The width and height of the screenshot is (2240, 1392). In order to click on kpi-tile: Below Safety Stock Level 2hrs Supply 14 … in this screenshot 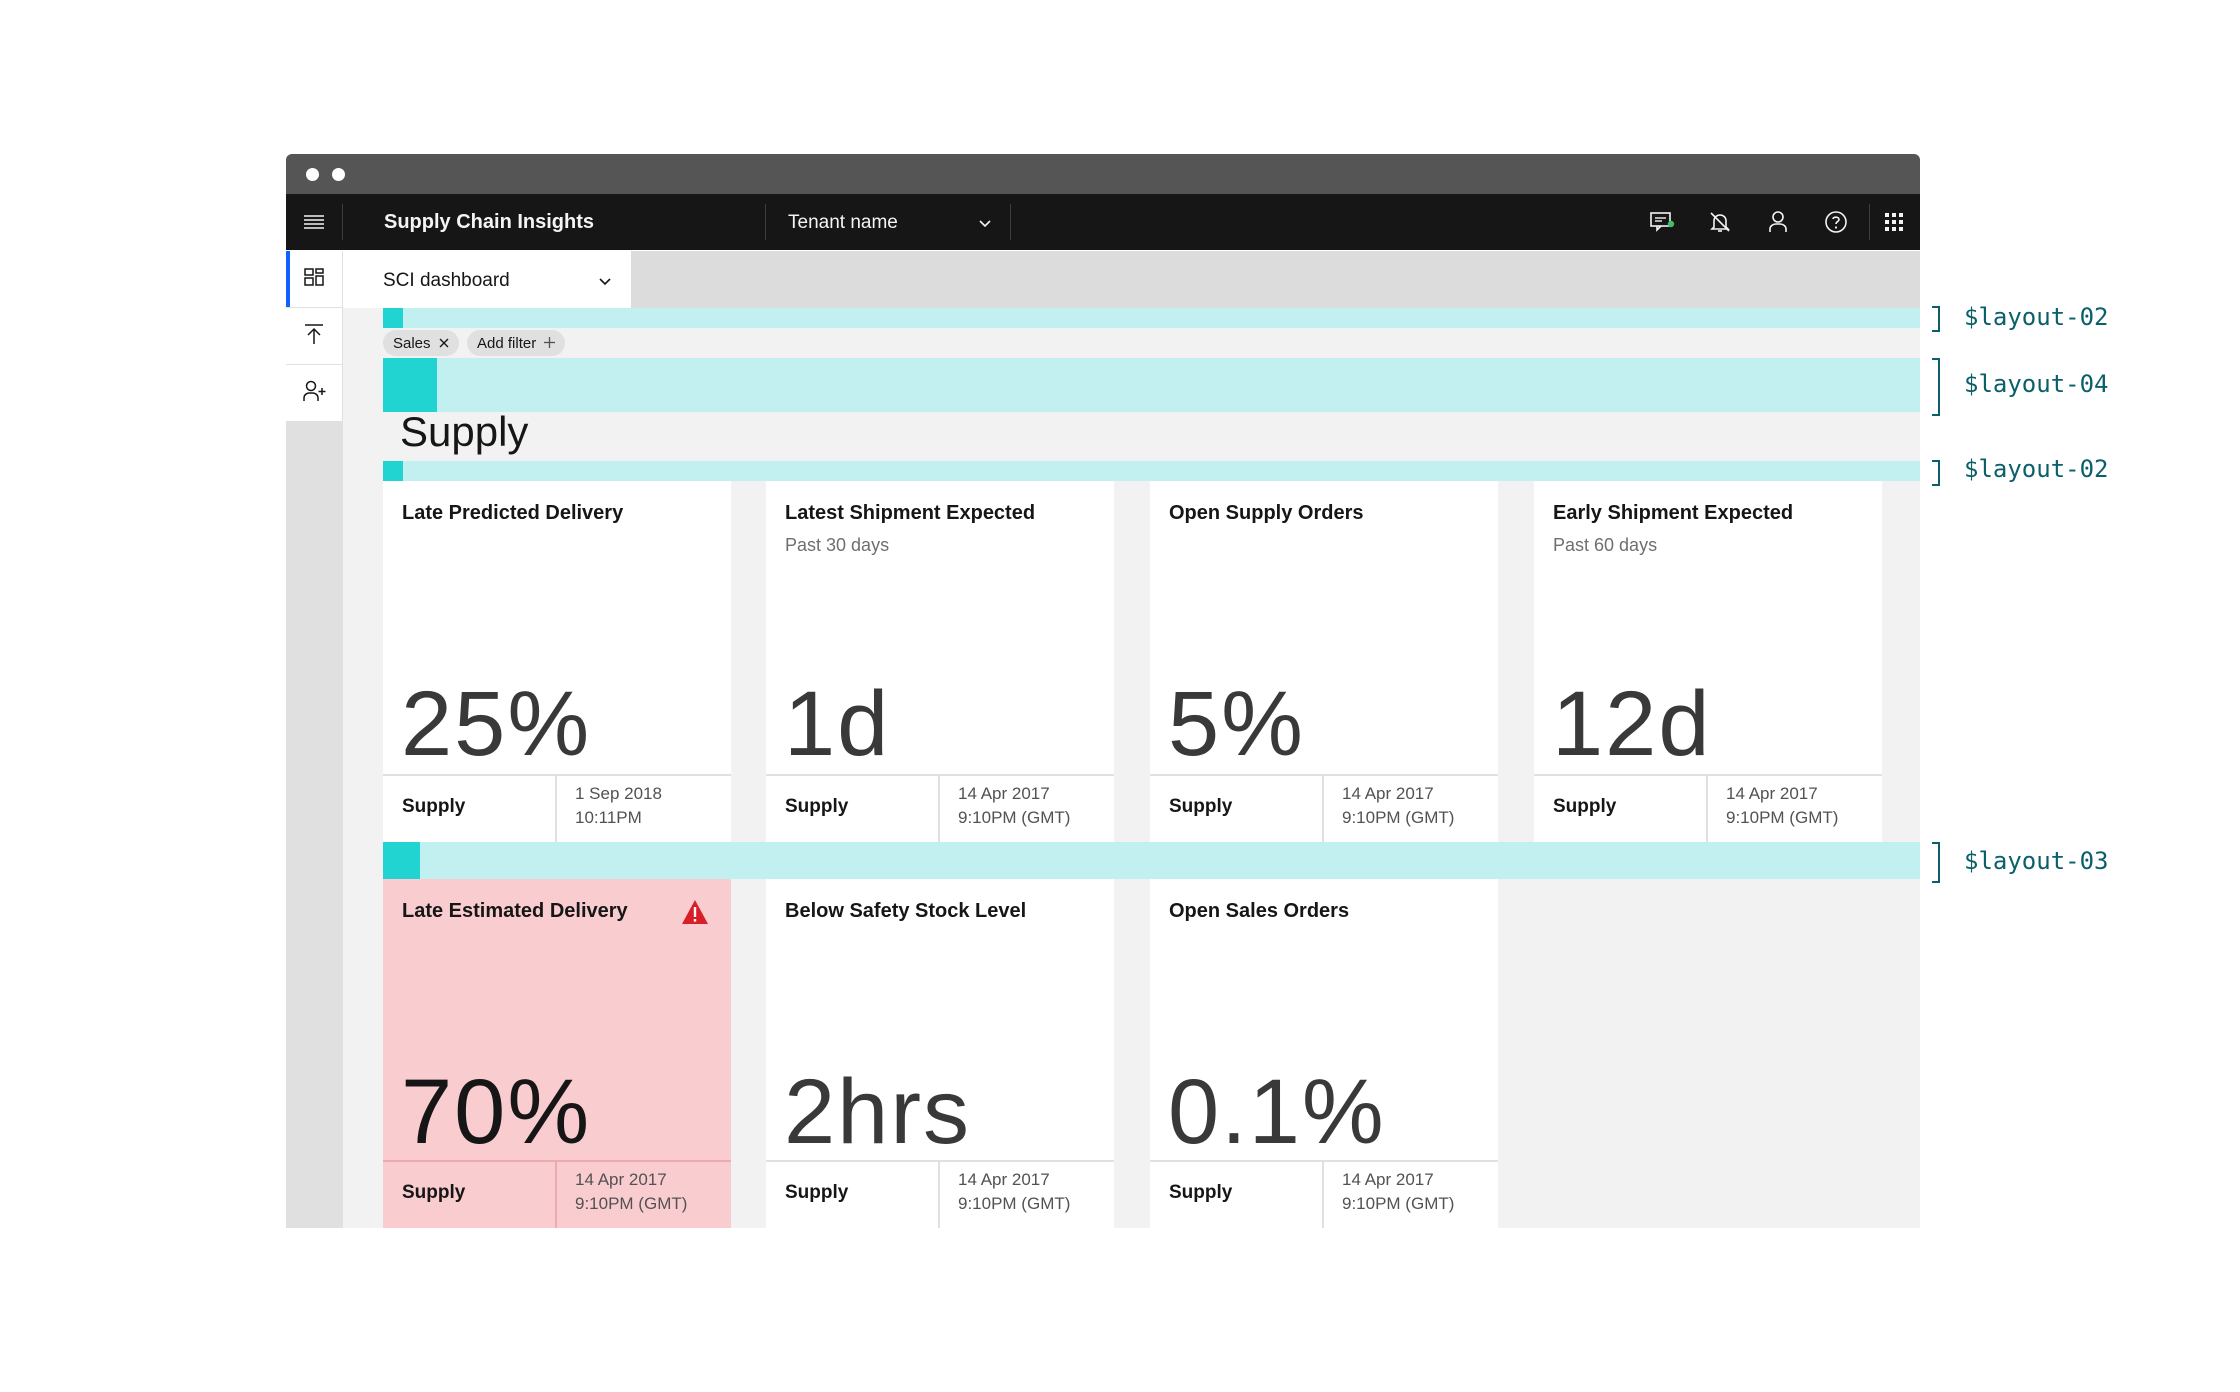, I will do `click(940, 1053)`.